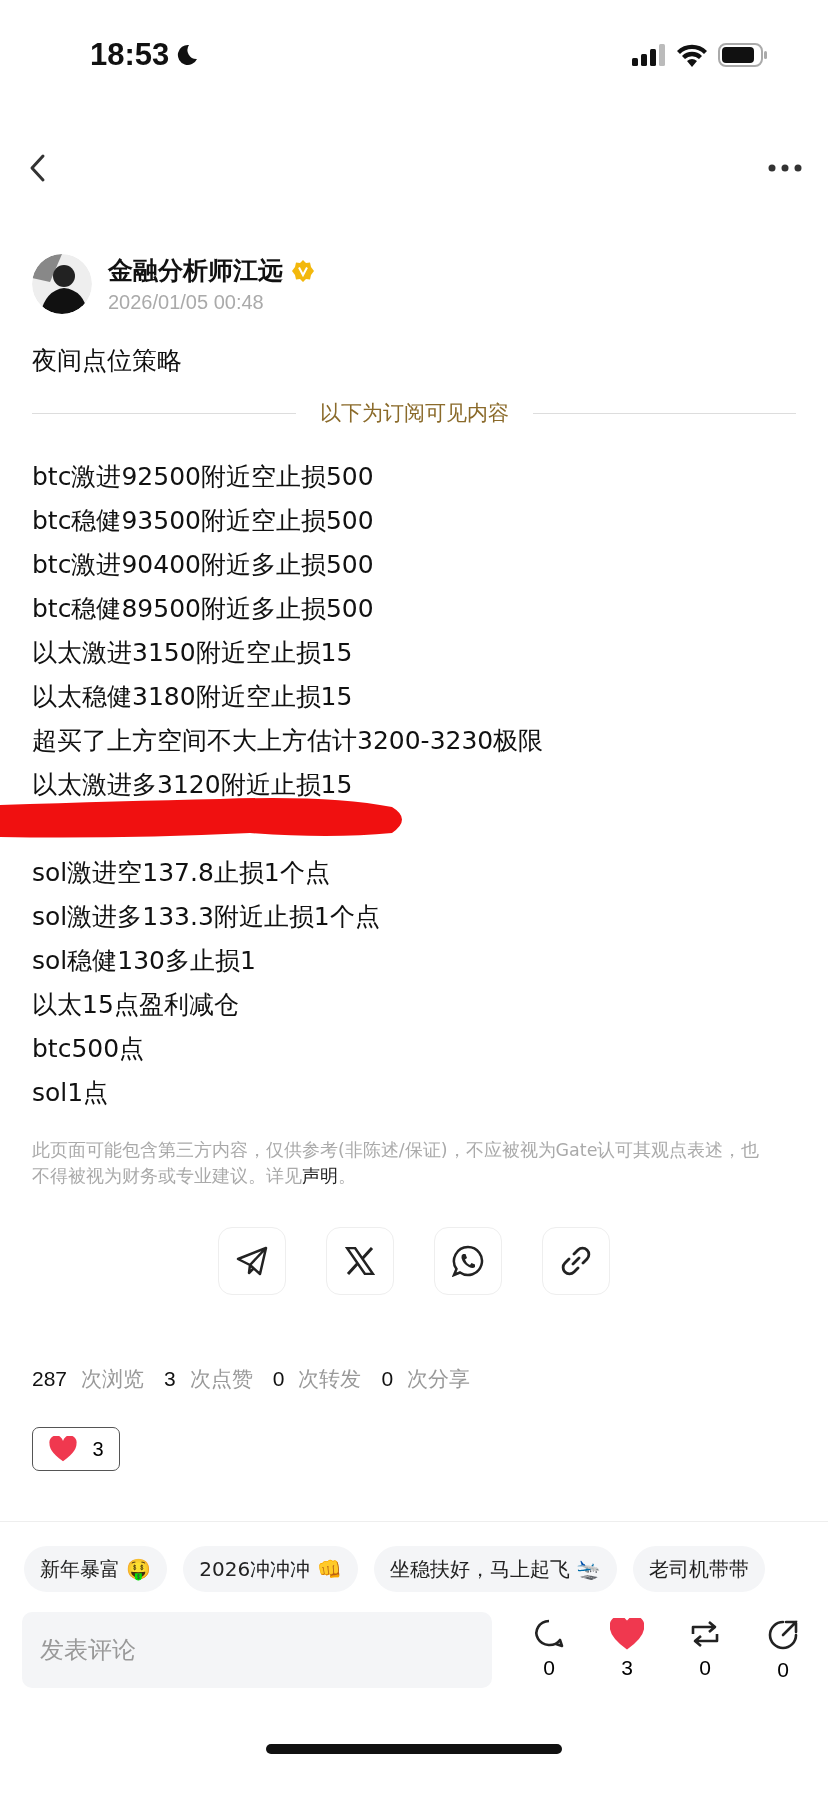  I want to click on like-action: 3, so click(627, 1650).